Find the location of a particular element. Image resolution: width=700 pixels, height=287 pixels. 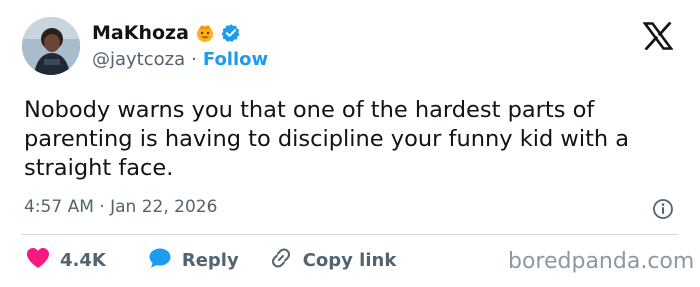

author-handle: @jaytcoza is located at coordinates (138, 59).